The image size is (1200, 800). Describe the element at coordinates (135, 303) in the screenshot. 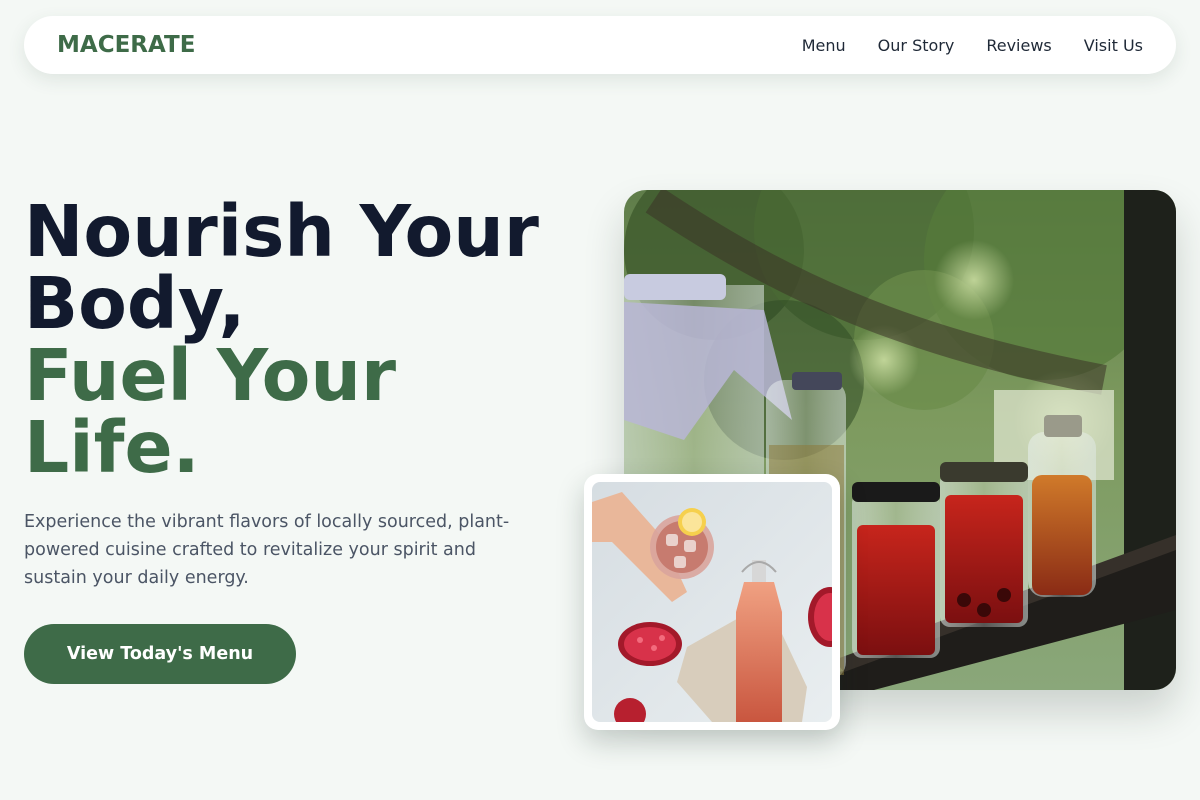

I see `headline-line-2: Body,` at that location.